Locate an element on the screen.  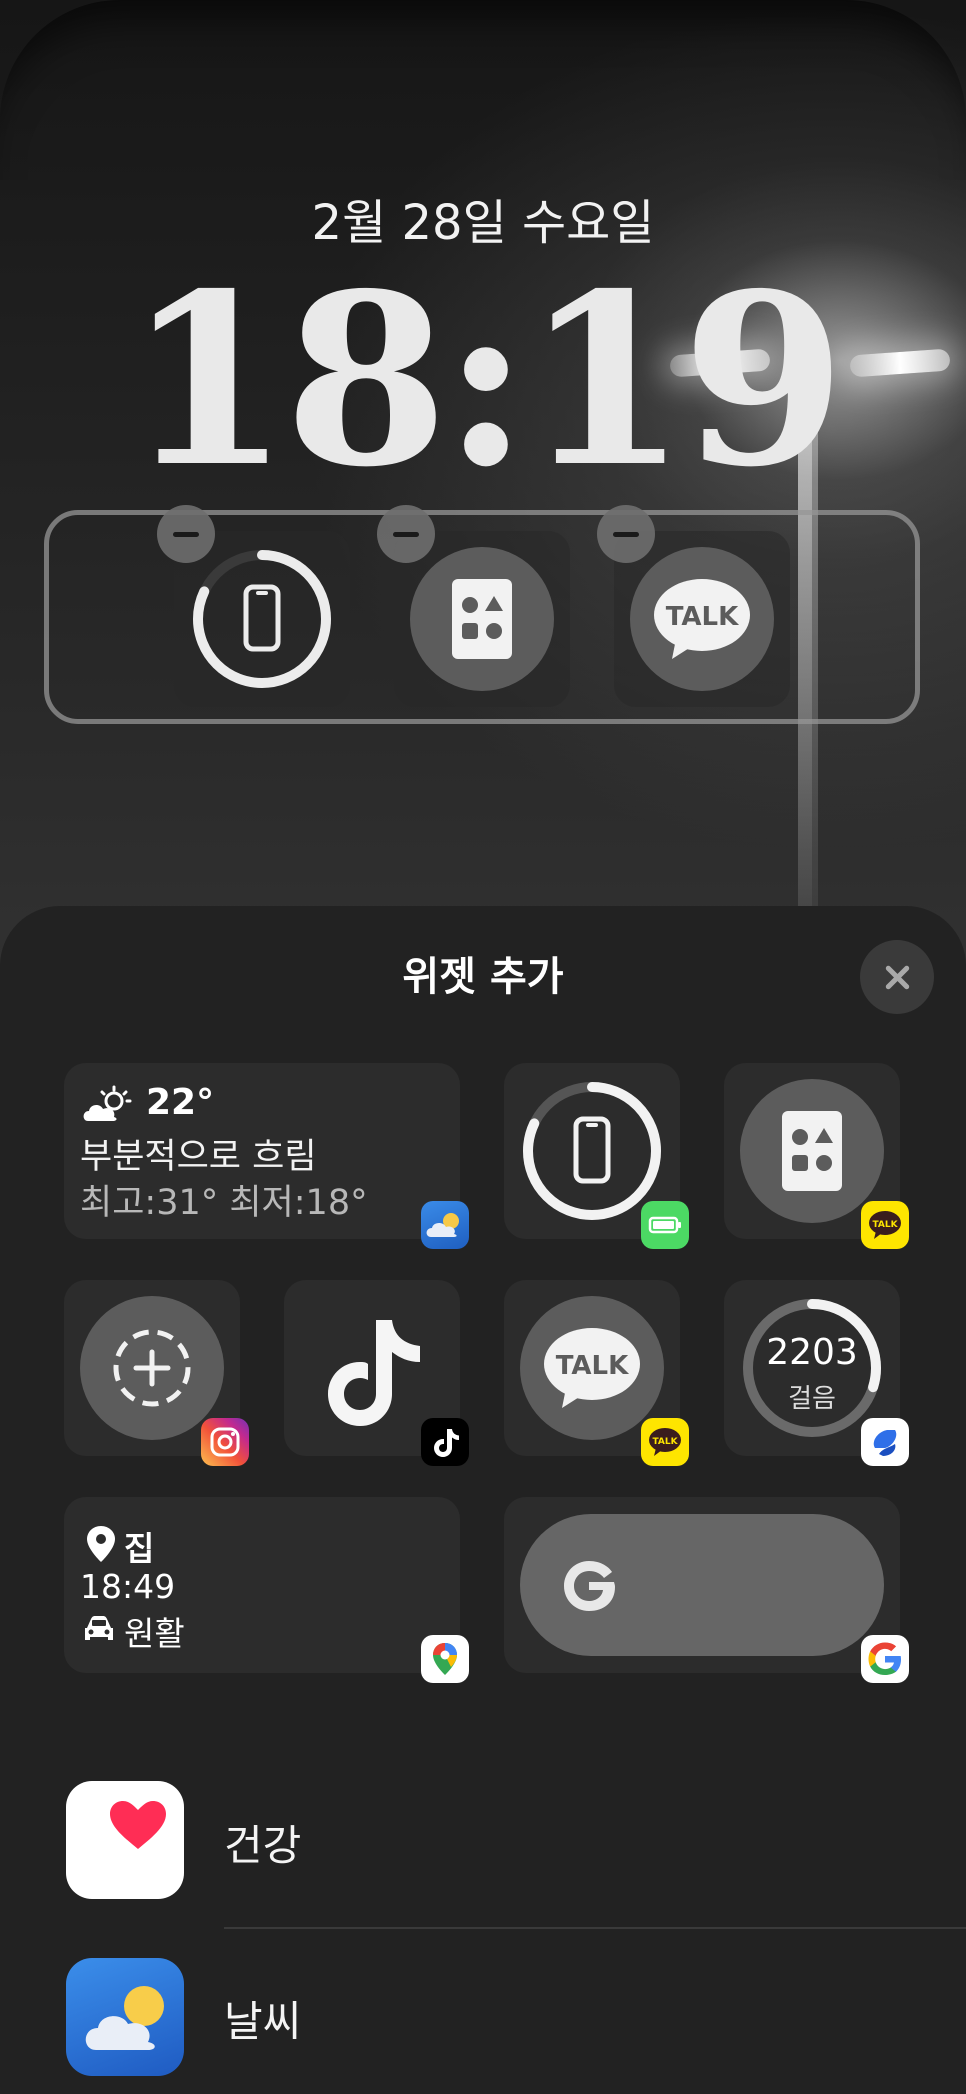
close-button is located at coordinates (897, 977).